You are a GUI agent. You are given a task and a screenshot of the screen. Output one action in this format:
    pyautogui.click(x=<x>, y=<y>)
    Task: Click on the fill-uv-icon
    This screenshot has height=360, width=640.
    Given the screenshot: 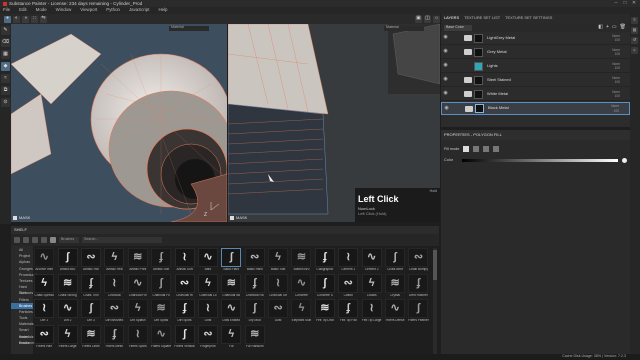 What is the action you would take?
    pyautogui.click(x=496, y=149)
    